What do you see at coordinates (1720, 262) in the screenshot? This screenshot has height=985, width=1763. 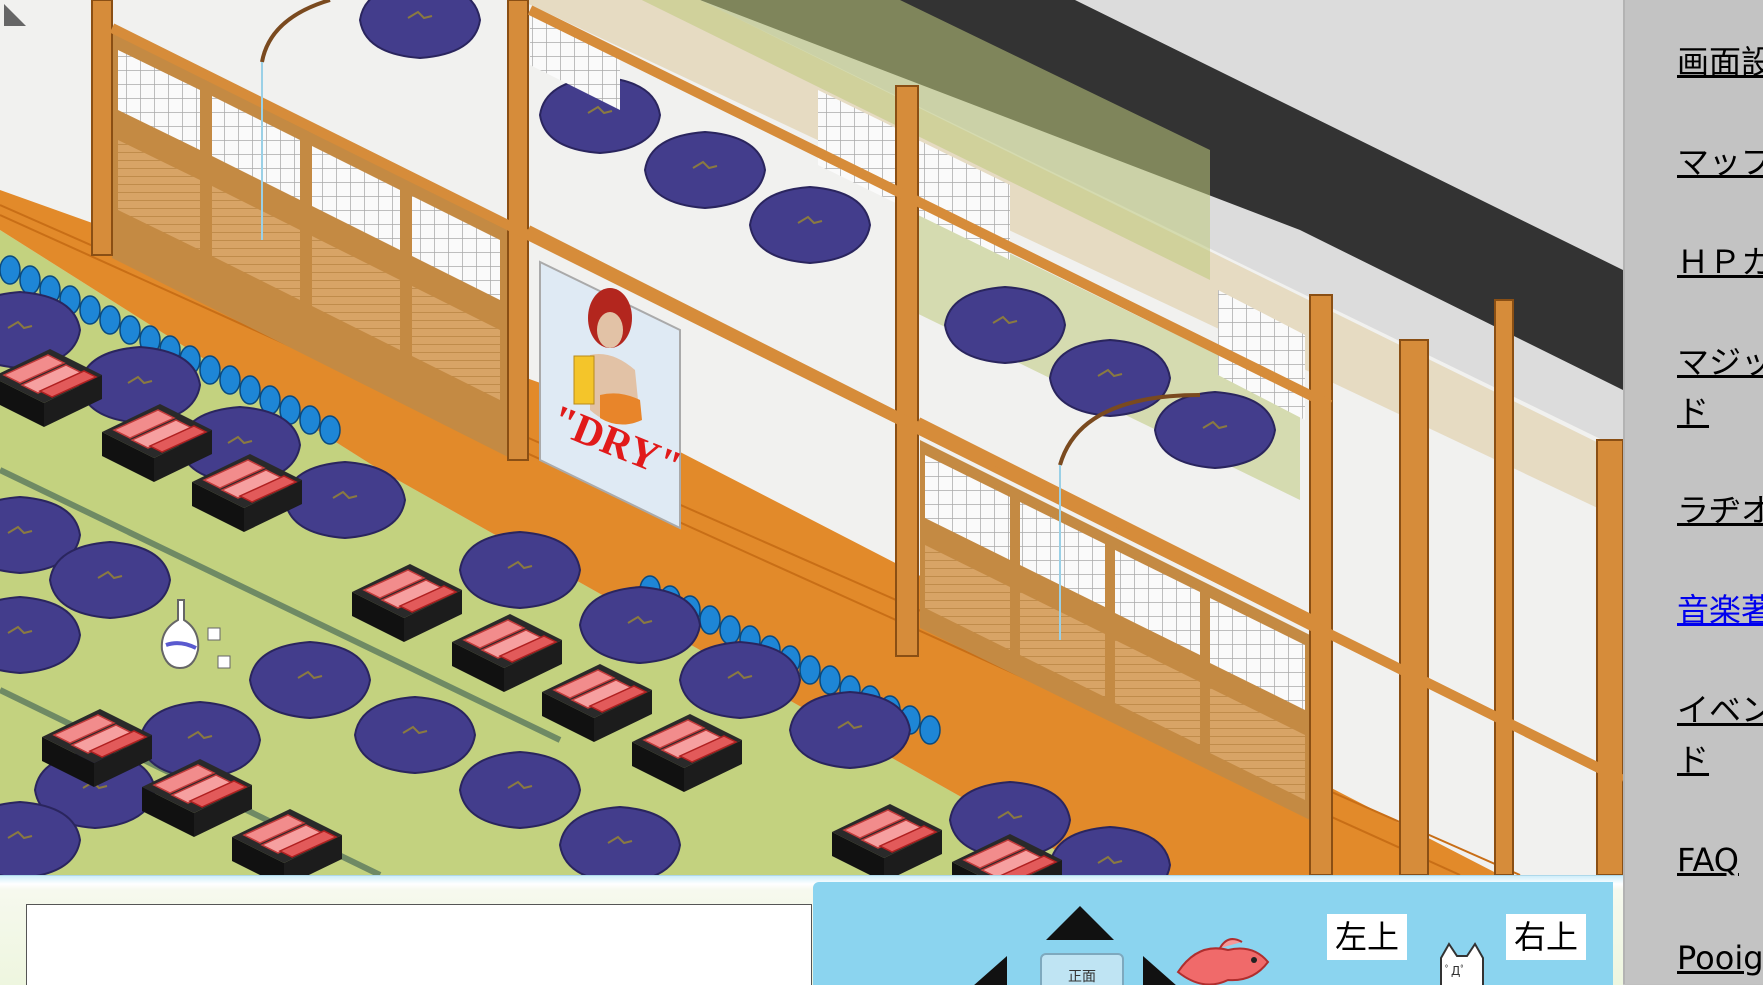 I see `sidebar-link-hp-card: ＨＰカ` at bounding box center [1720, 262].